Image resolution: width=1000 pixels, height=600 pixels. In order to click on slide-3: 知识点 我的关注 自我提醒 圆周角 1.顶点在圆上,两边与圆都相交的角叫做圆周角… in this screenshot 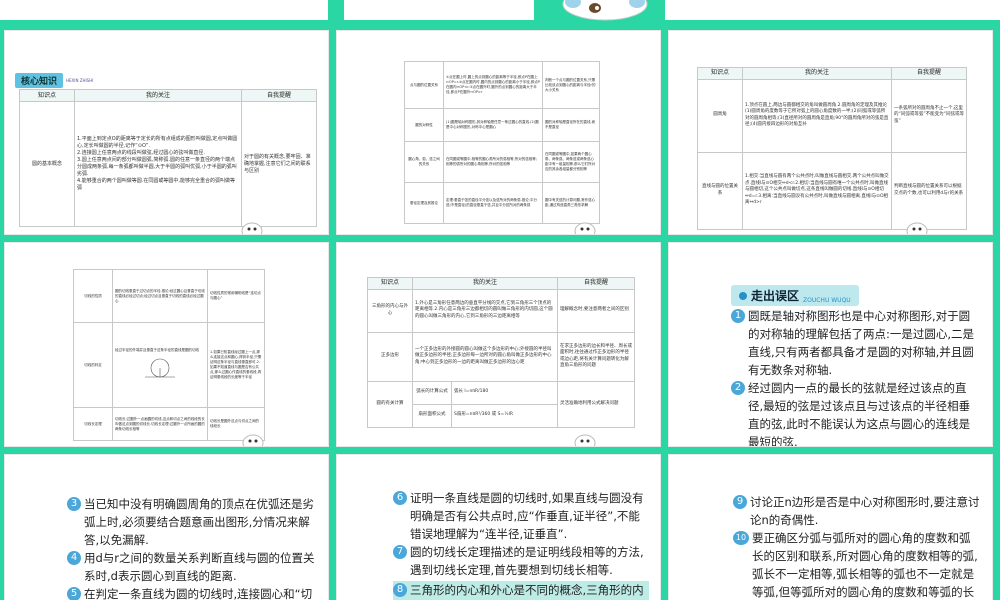, I will do `click(830, 132)`.